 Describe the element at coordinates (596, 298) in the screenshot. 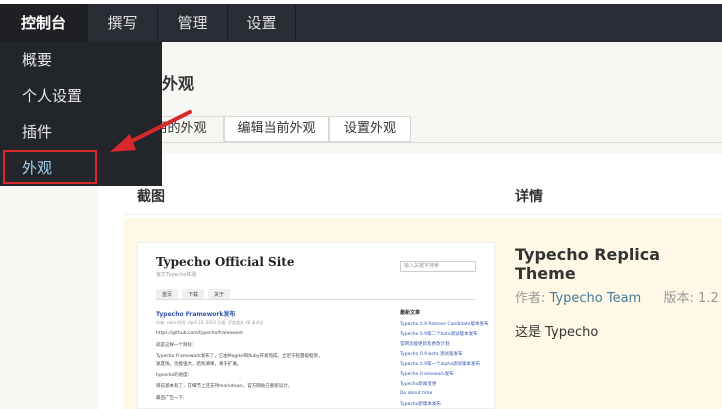

I see `author-link: Typecho Team` at that location.